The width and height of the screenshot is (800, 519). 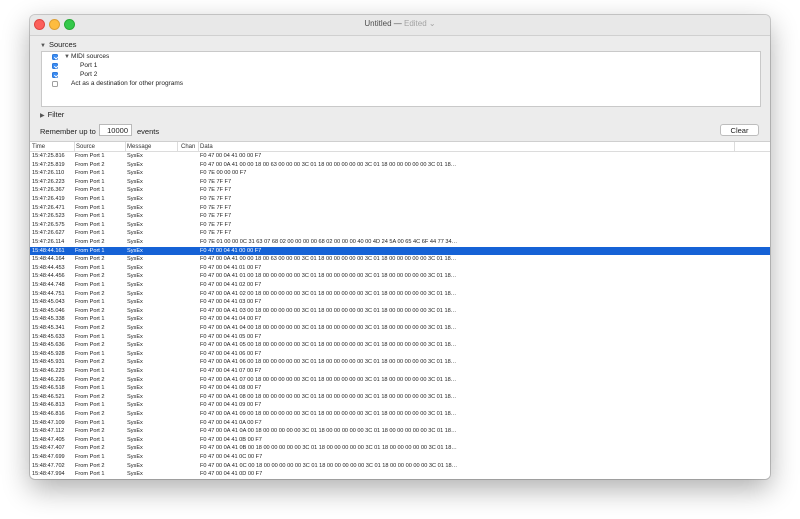 What do you see at coordinates (400, 25) in the screenshot?
I see `title-bar: Untitled — Edited ⌄` at bounding box center [400, 25].